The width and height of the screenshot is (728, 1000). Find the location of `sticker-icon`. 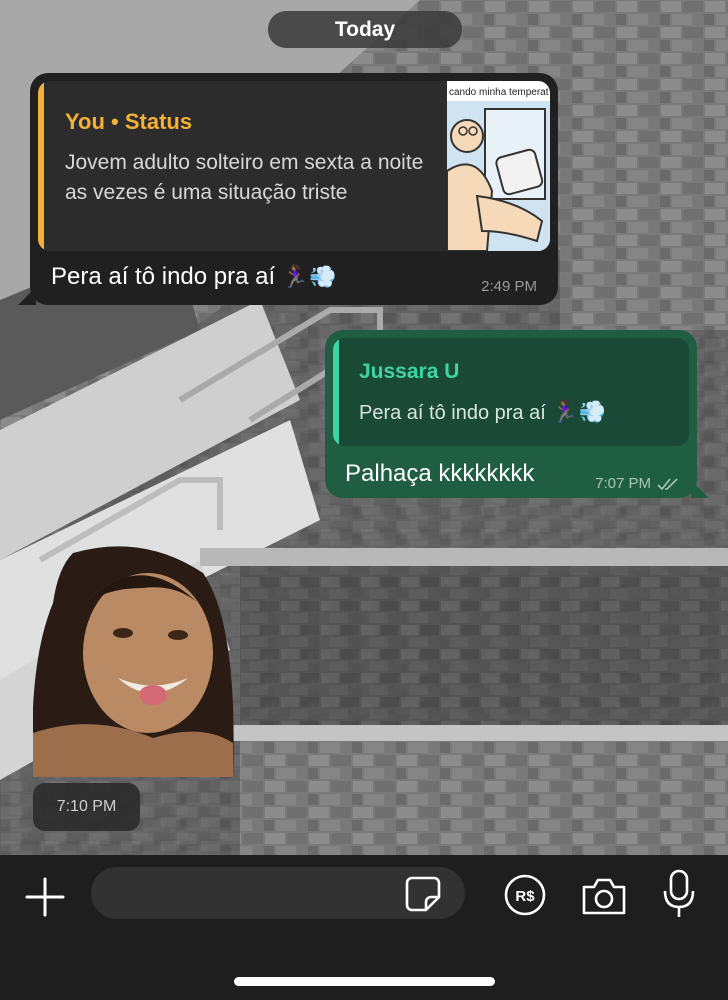

sticker-icon is located at coordinates (423, 894).